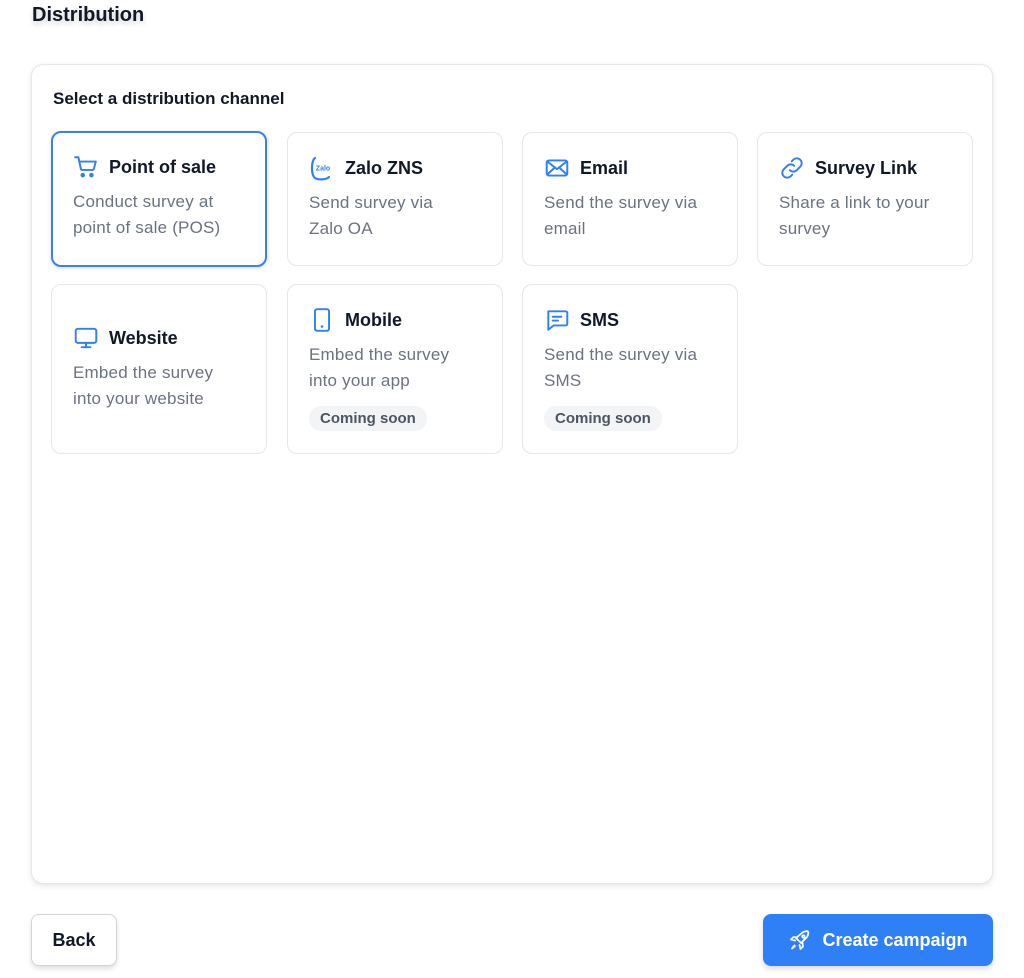 This screenshot has height=978, width=1024. What do you see at coordinates (86, 167) in the screenshot?
I see `cart-icon` at bounding box center [86, 167].